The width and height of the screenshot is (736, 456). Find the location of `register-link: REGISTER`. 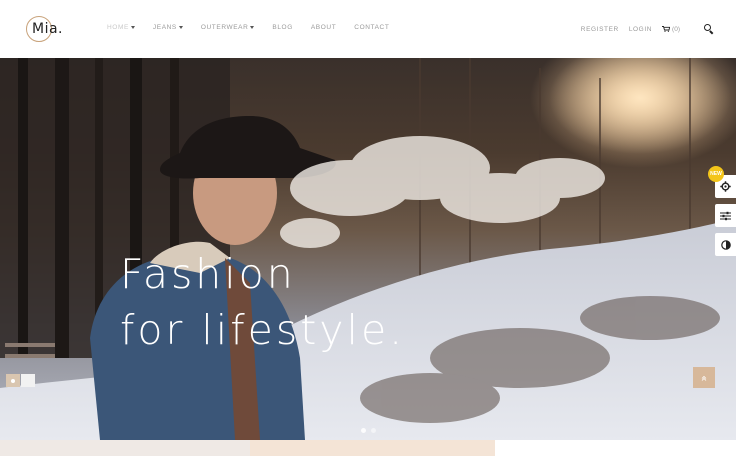

register-link: REGISTER is located at coordinates (600, 29).